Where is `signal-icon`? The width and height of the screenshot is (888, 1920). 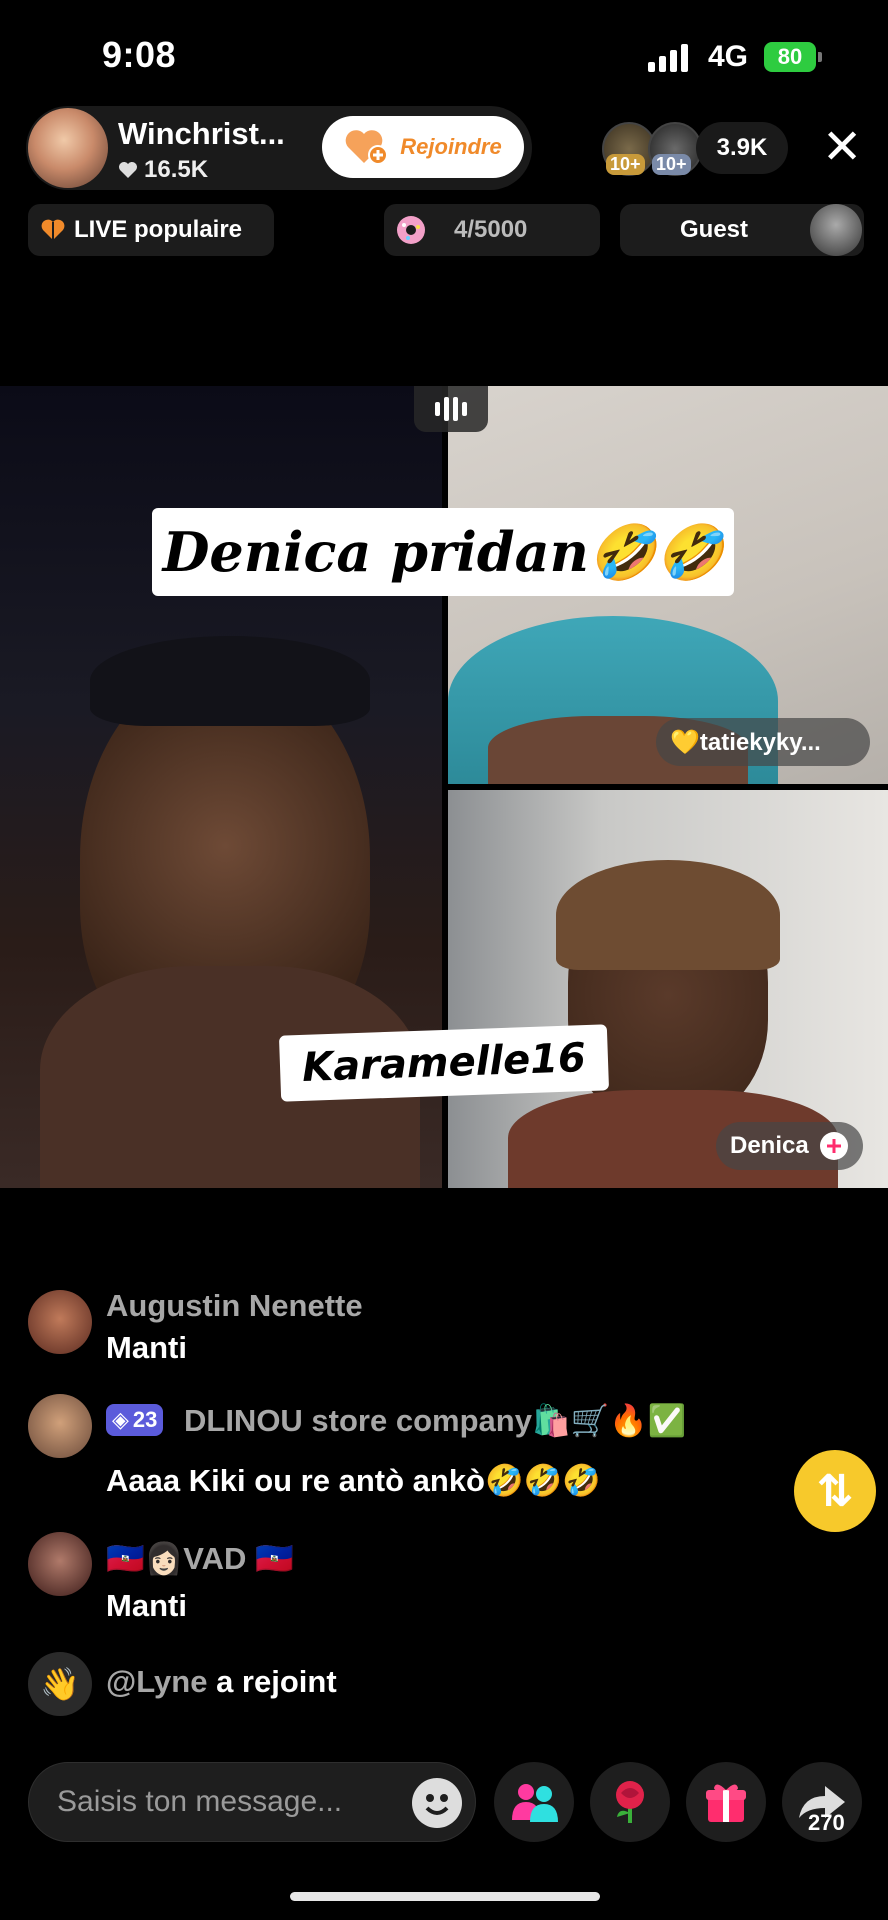 signal-icon is located at coordinates (668, 58).